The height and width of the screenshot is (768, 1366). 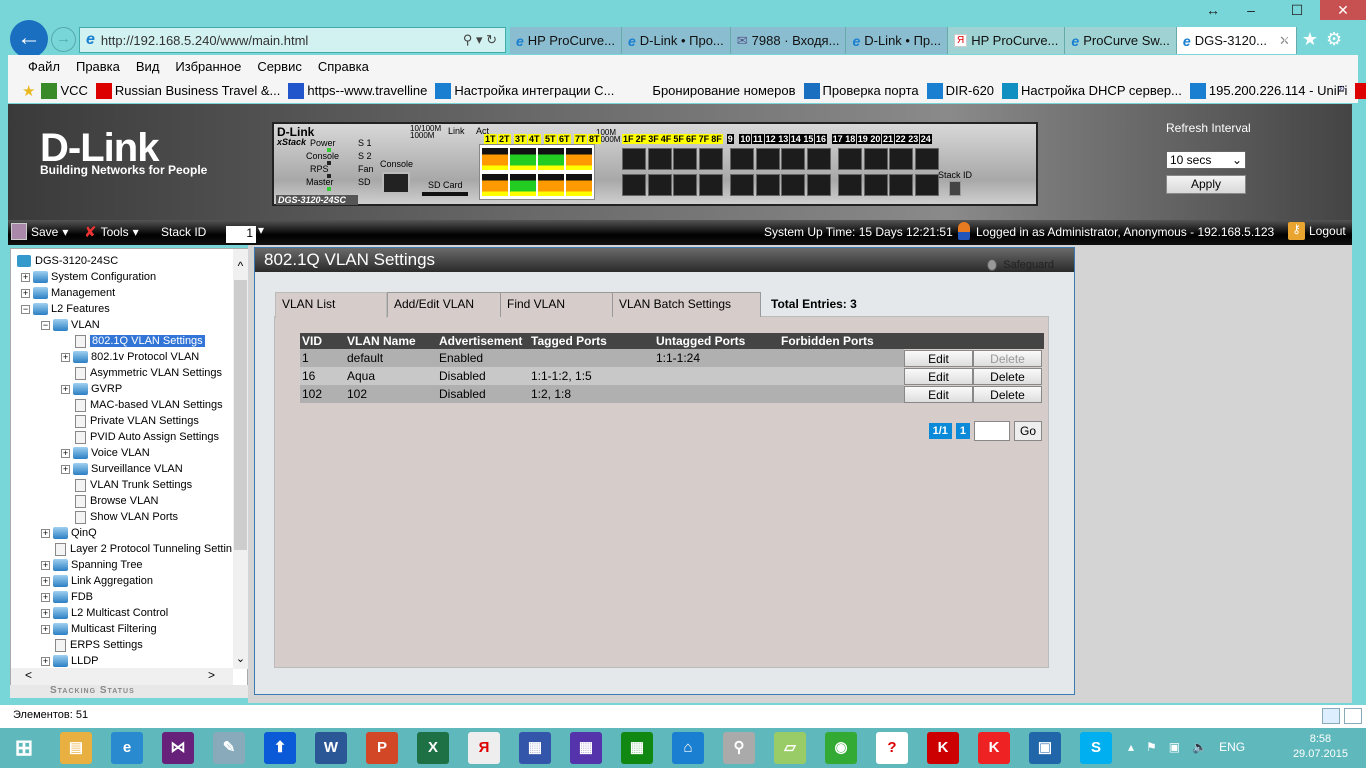 What do you see at coordinates (208, 66) in the screenshot?
I see `menu-item: Избранное` at bounding box center [208, 66].